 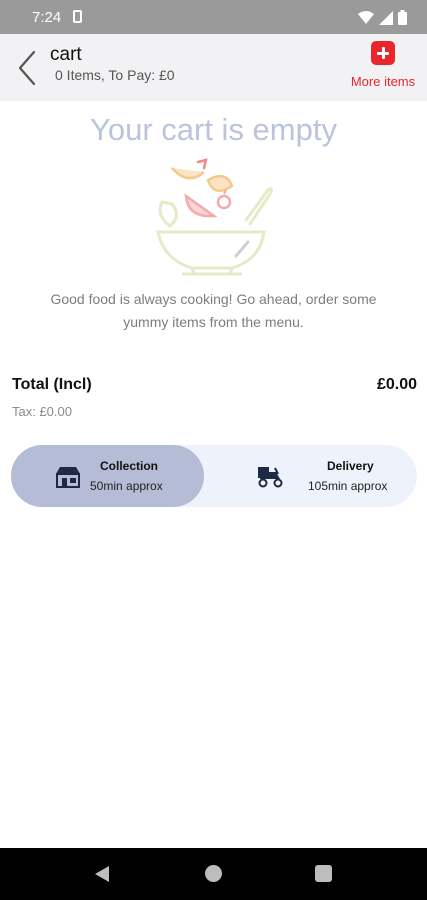 What do you see at coordinates (42, 411) in the screenshot?
I see `tax-label: Tax: £0.00` at bounding box center [42, 411].